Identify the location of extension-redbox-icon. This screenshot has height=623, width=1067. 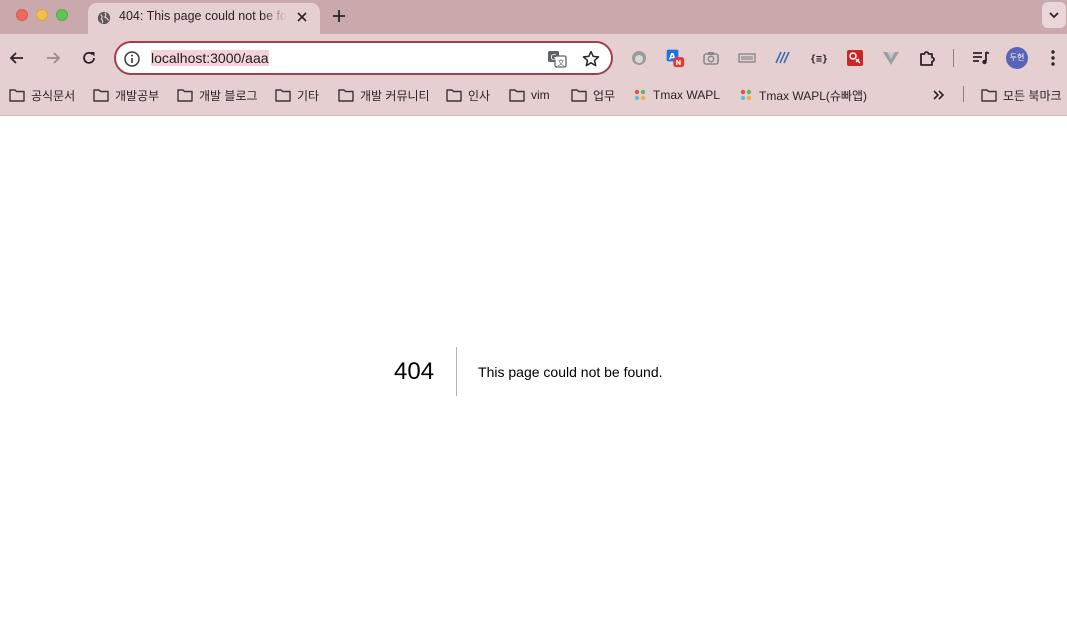
(855, 58).